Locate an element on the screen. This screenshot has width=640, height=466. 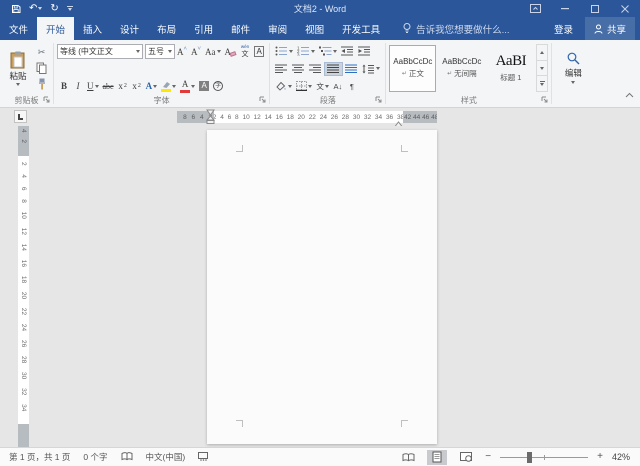
show-hide-marks-button: ¶ is located at coordinates (352, 86).